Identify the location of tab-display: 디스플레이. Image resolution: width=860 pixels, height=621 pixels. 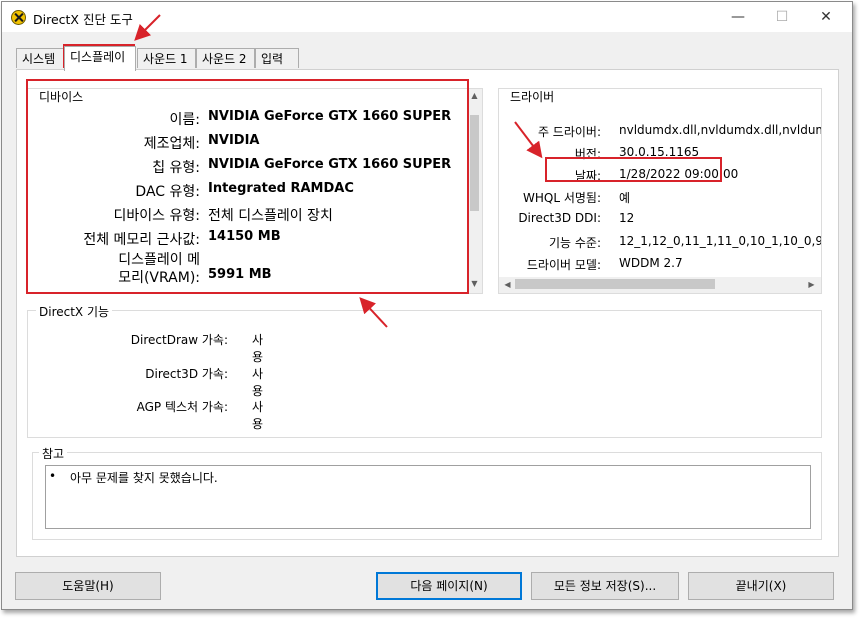
(100, 58).